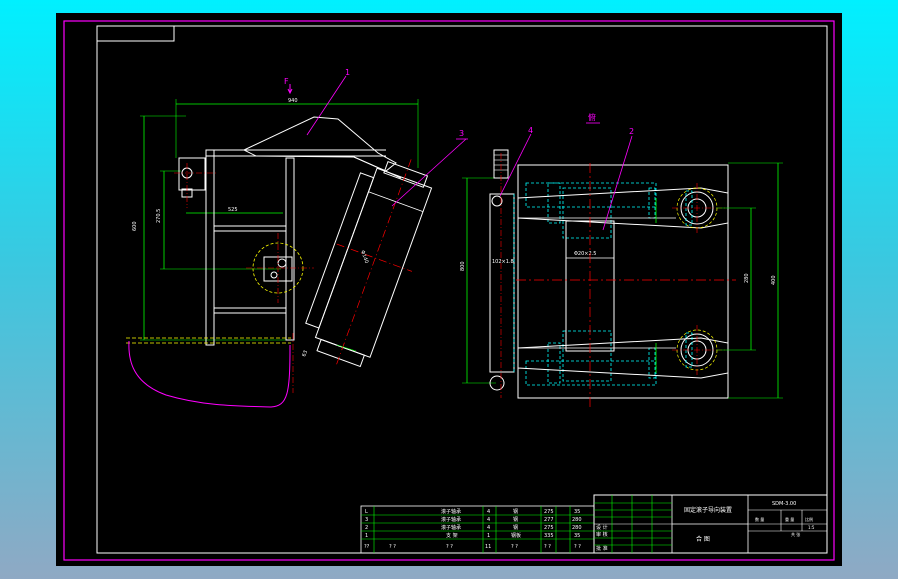 The width and height of the screenshot is (898, 579). Describe the element at coordinates (809, 519) in the screenshot. I see `title-block-scale-label: 比例` at that location.